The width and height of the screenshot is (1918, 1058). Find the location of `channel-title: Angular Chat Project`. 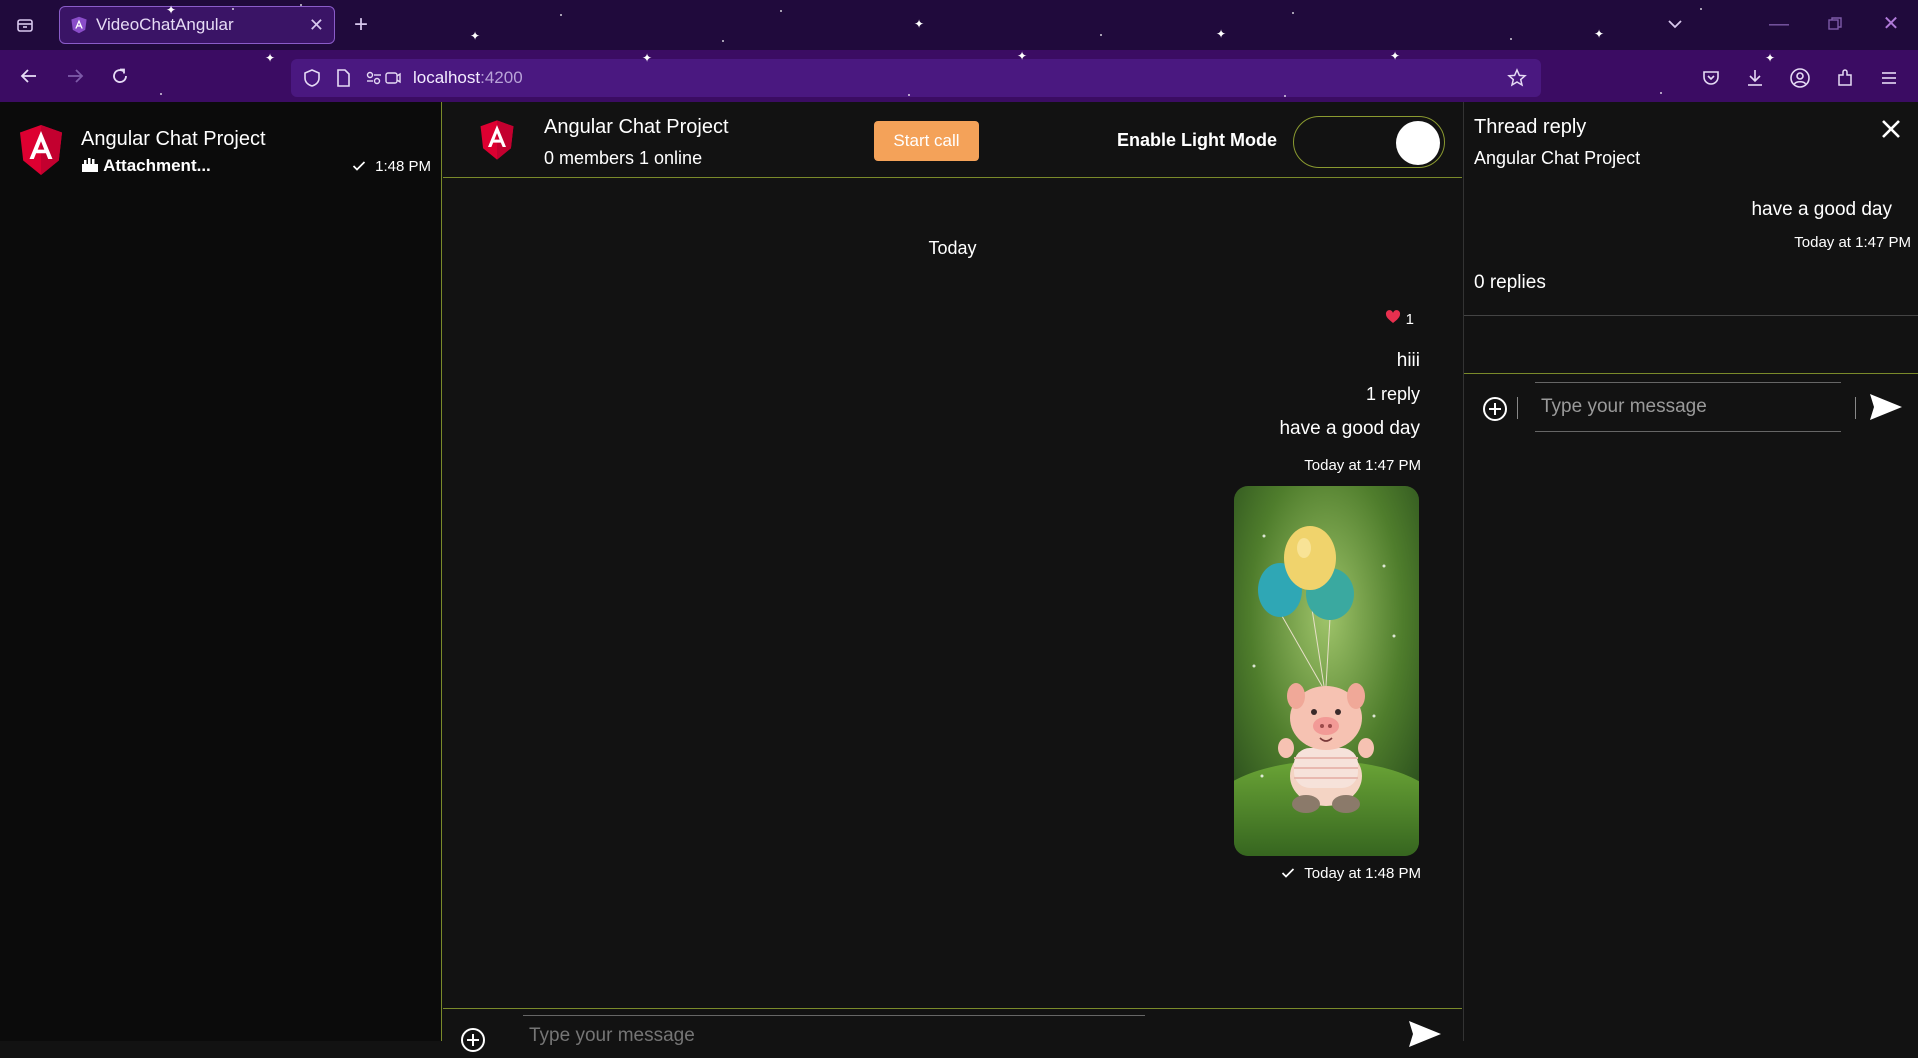

channel-title: Angular Chat Project is located at coordinates (636, 127).